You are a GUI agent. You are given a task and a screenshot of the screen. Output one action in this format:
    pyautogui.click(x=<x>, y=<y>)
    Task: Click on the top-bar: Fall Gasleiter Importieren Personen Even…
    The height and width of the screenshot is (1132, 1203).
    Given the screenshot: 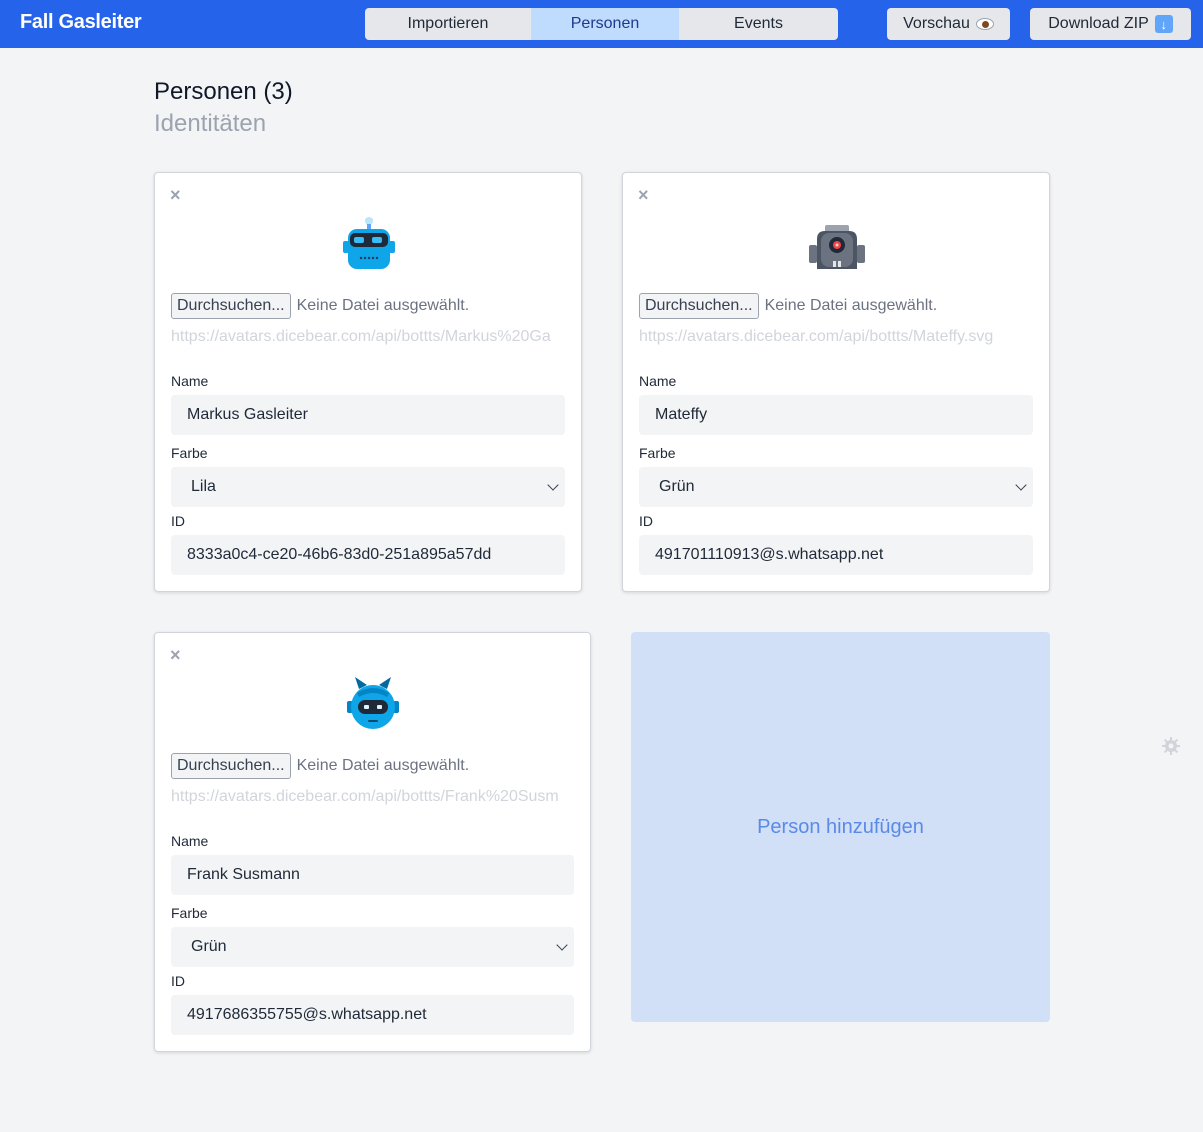 What is the action you would take?
    pyautogui.click(x=601, y=24)
    